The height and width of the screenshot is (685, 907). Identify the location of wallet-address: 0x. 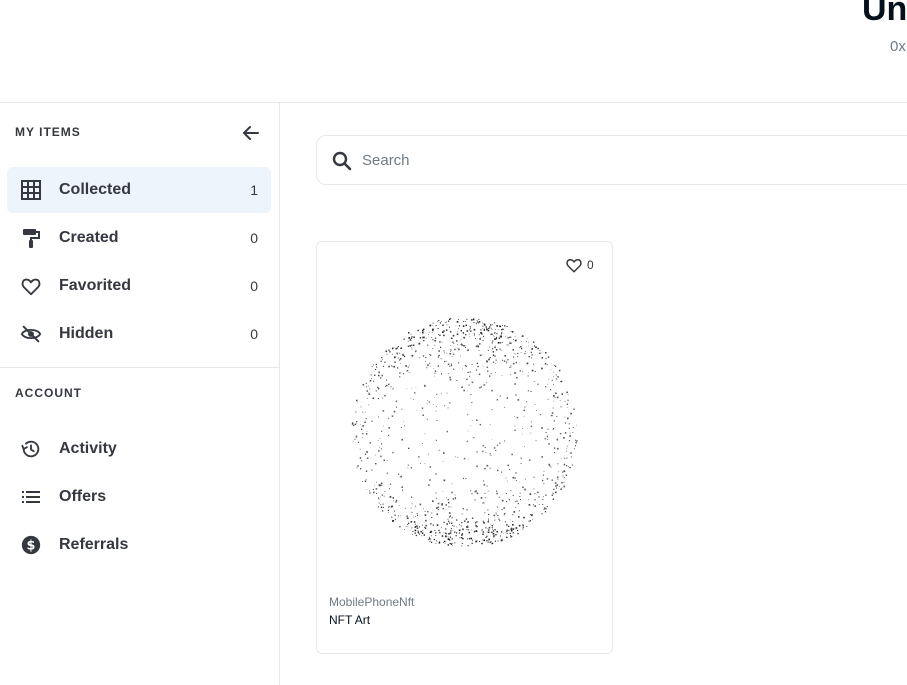
(898, 46).